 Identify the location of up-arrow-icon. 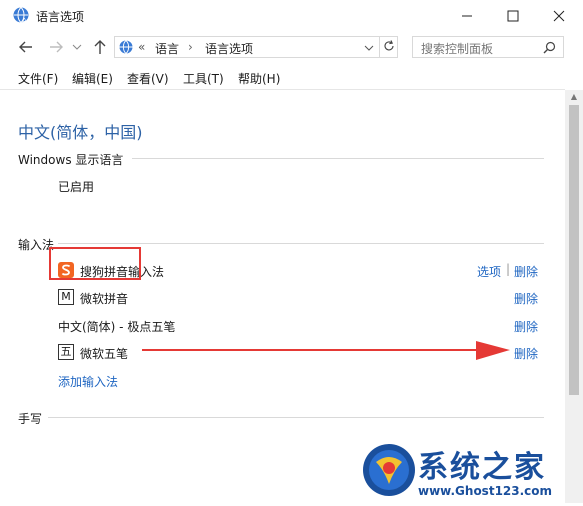
(100, 47).